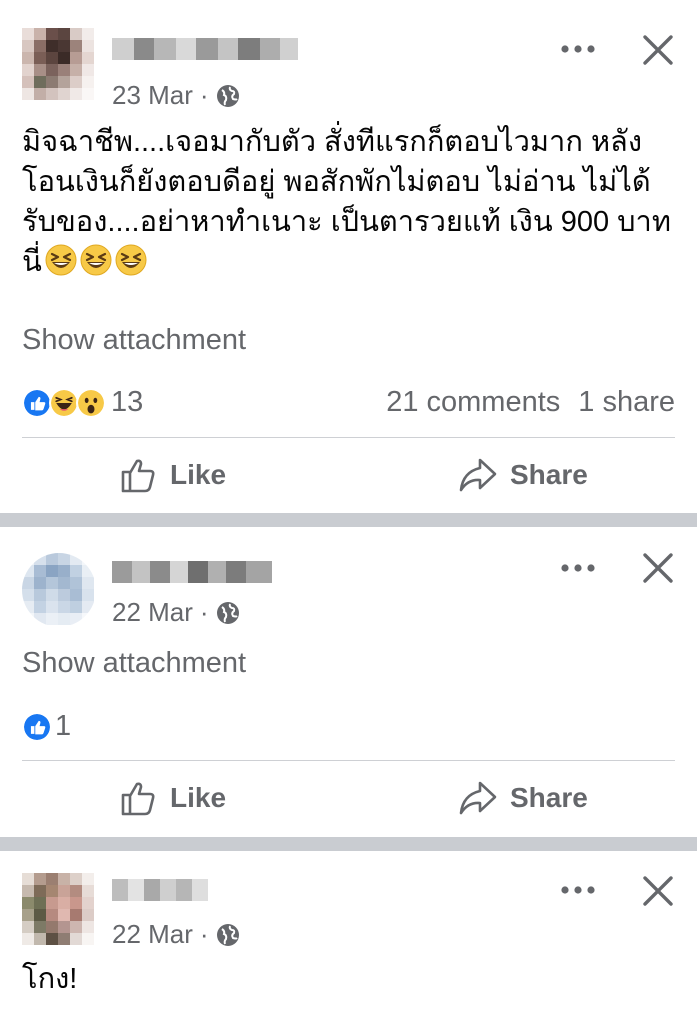 This screenshot has width=697, height=1024. I want to click on engagement-counts: 21 comments 1 share, so click(530, 402).